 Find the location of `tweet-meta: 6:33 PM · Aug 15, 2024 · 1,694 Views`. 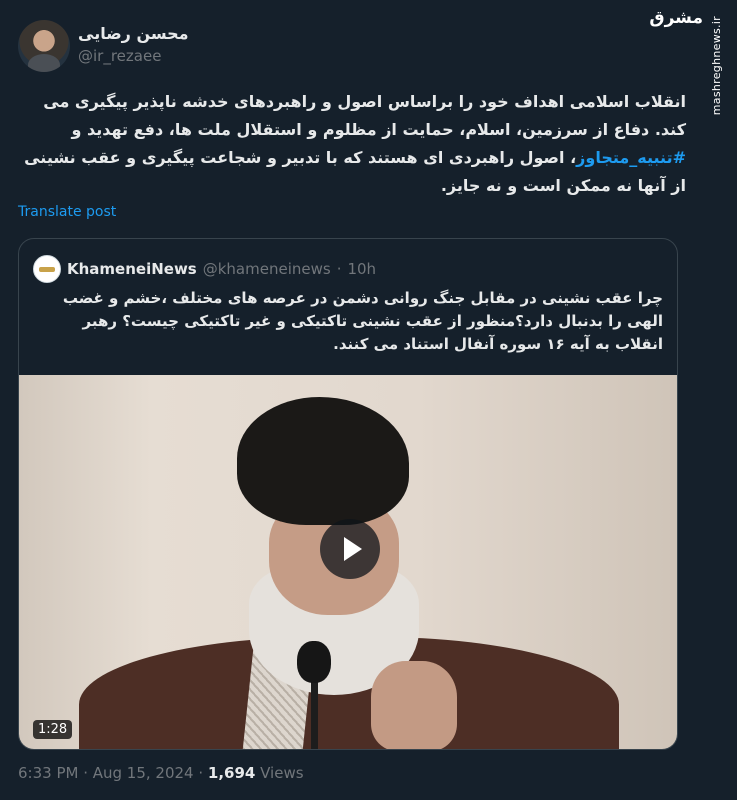

tweet-meta: 6:33 PM · Aug 15, 2024 · 1,694 Views is located at coordinates (161, 773).